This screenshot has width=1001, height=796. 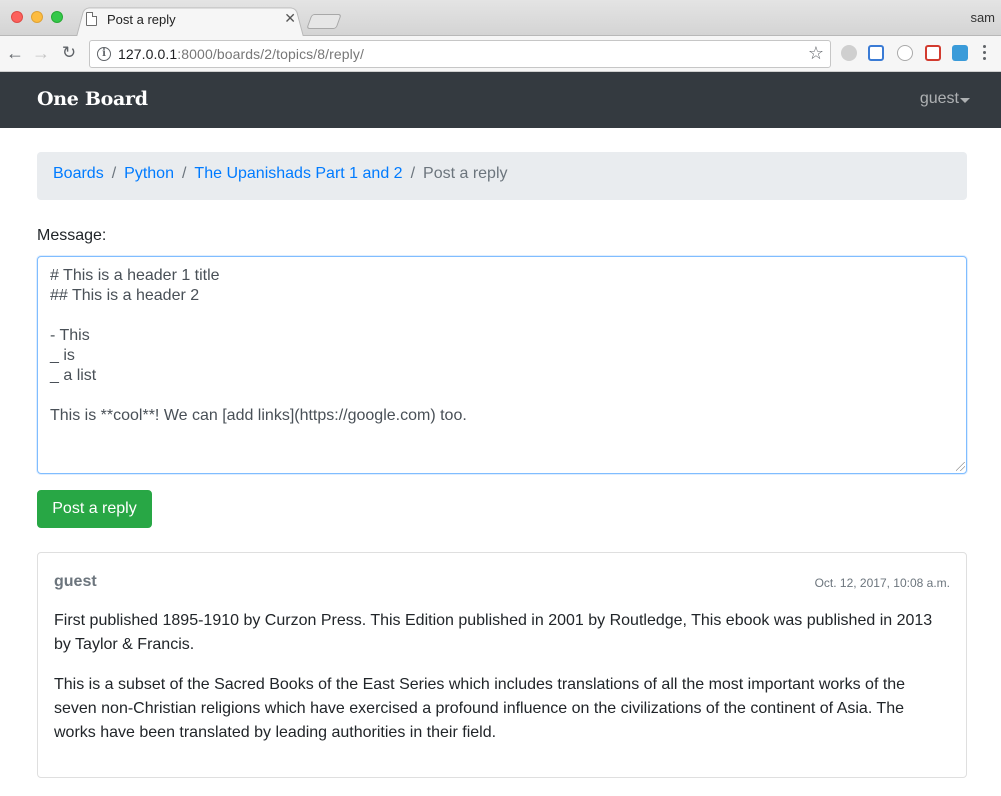 What do you see at coordinates (91, 19) in the screenshot?
I see `page-icon` at bounding box center [91, 19].